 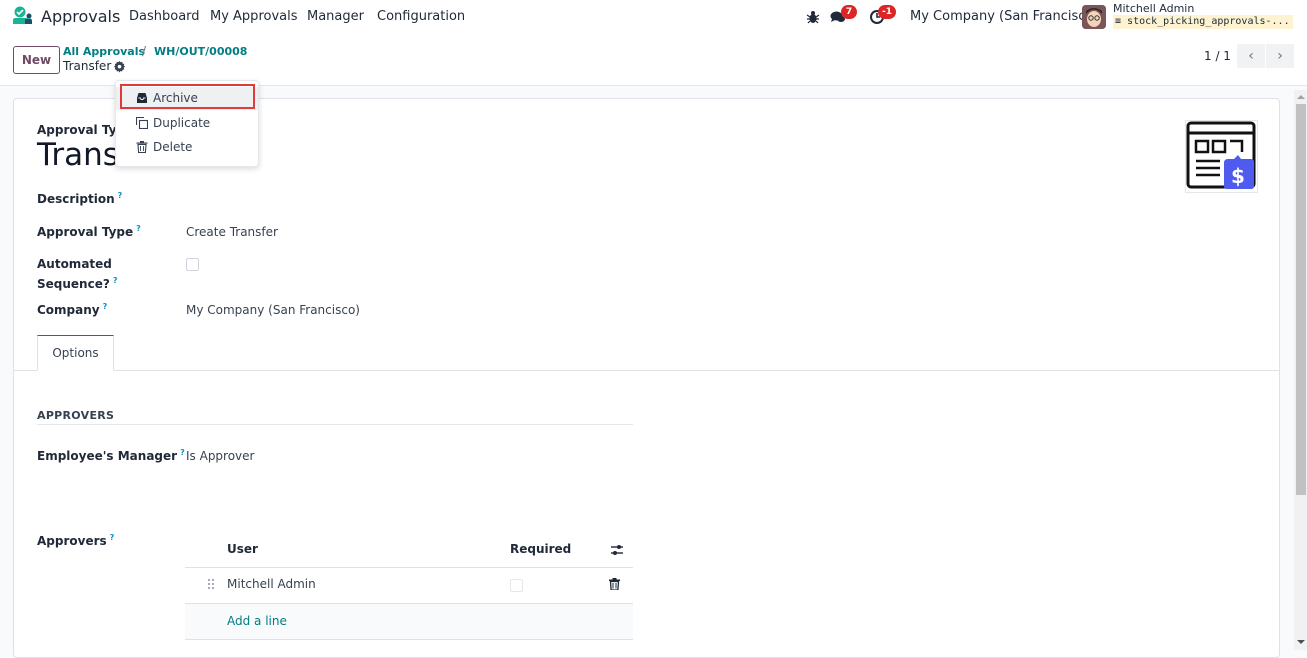 What do you see at coordinates (175, 98) in the screenshot?
I see `menu-item-label: Archive` at bounding box center [175, 98].